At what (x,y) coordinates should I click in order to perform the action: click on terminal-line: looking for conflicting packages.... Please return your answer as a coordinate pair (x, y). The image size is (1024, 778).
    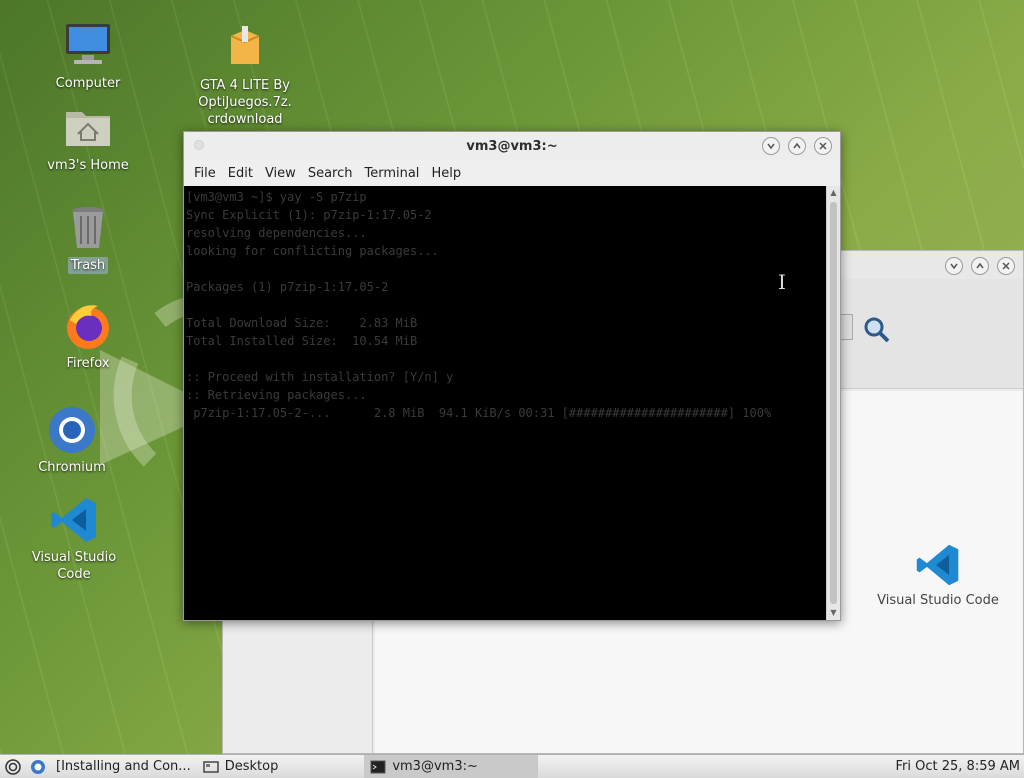
    Looking at the image, I should click on (312, 251).